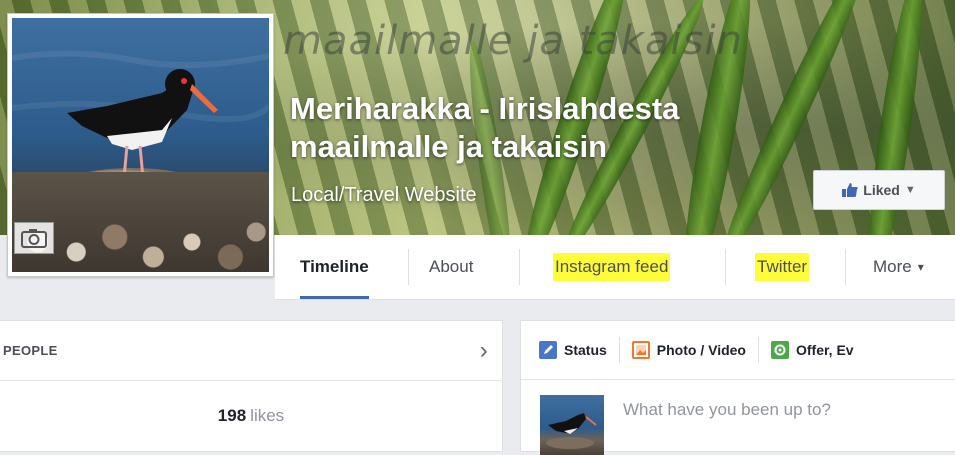  I want to click on tab-twitter-label: Twitter, so click(782, 267).